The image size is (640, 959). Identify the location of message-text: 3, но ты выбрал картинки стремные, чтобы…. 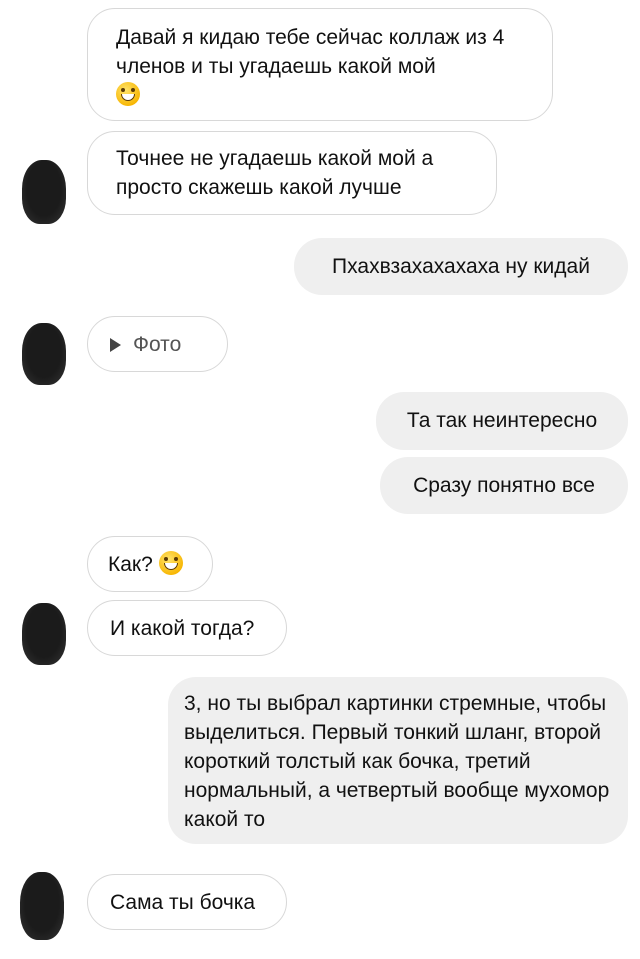
(397, 761).